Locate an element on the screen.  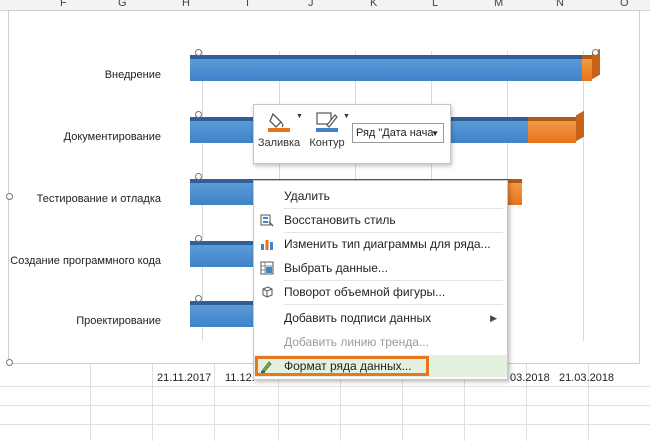
series-select: Ряд "Дата нача ▼ is located at coordinates (398, 133).